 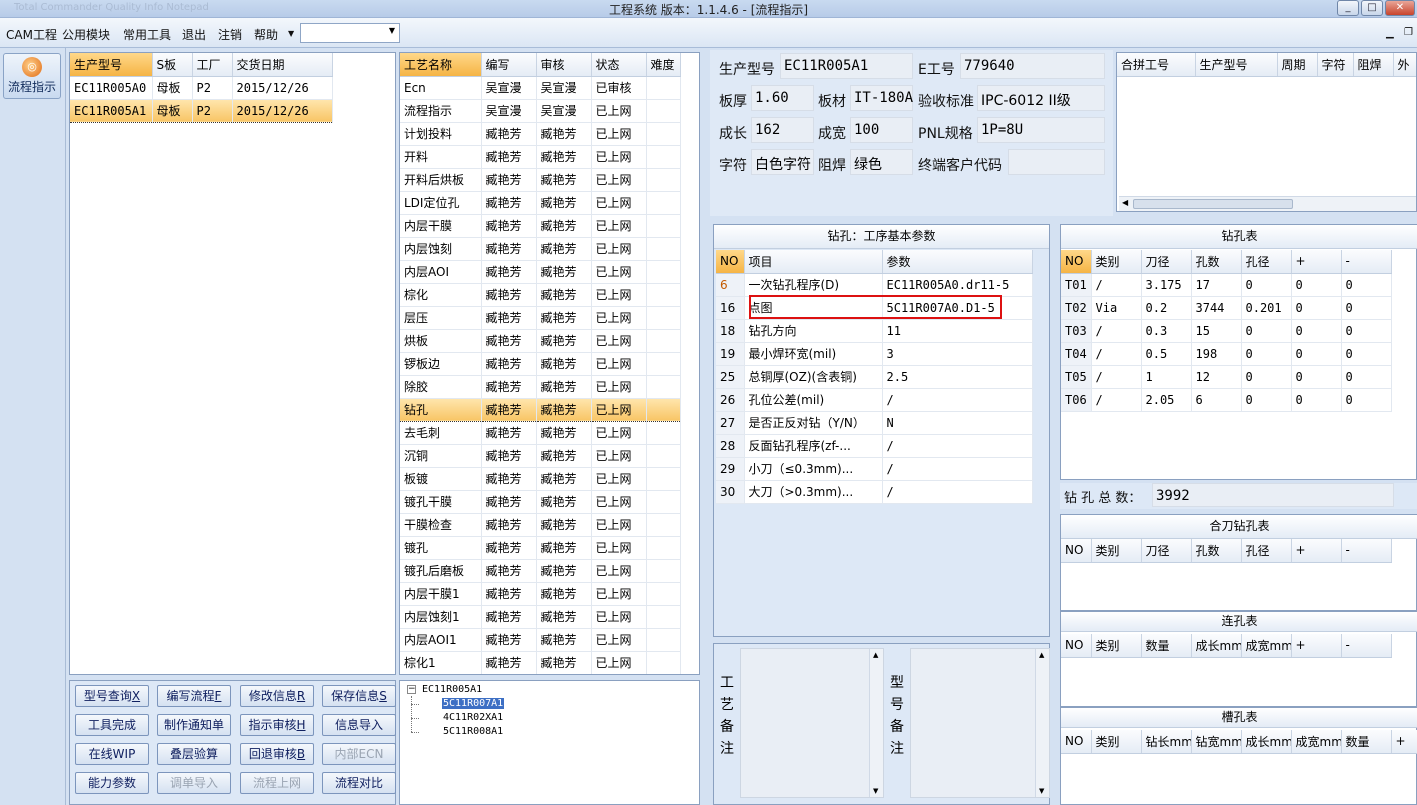 What do you see at coordinates (813, 262) in the screenshot?
I see `col-item: 项目` at bounding box center [813, 262].